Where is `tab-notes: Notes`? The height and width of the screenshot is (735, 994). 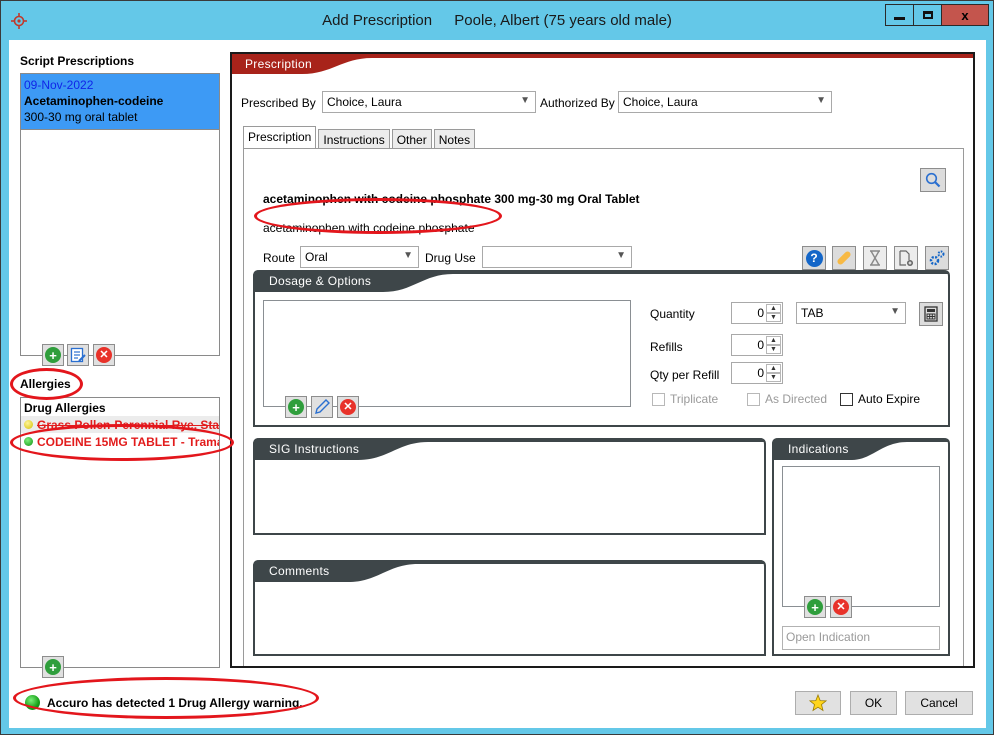
tab-notes: Notes is located at coordinates (454, 139).